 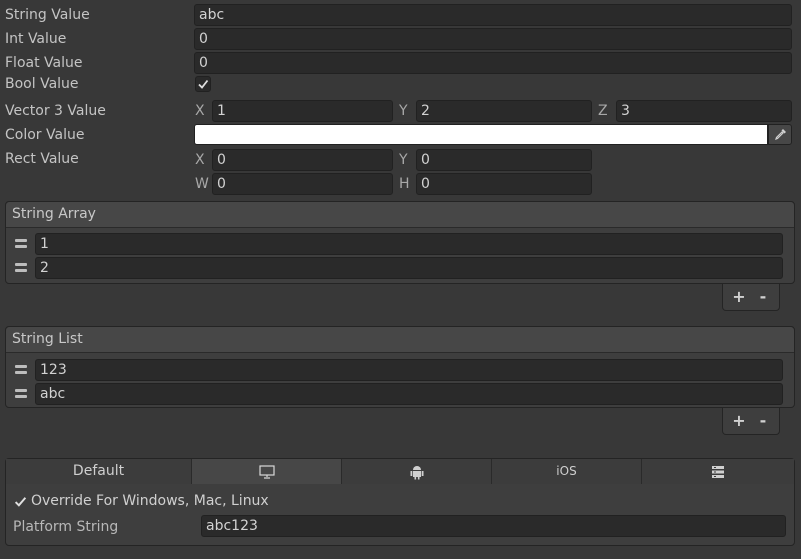 I want to click on bool-value-label: Bool Value, so click(x=42, y=84).